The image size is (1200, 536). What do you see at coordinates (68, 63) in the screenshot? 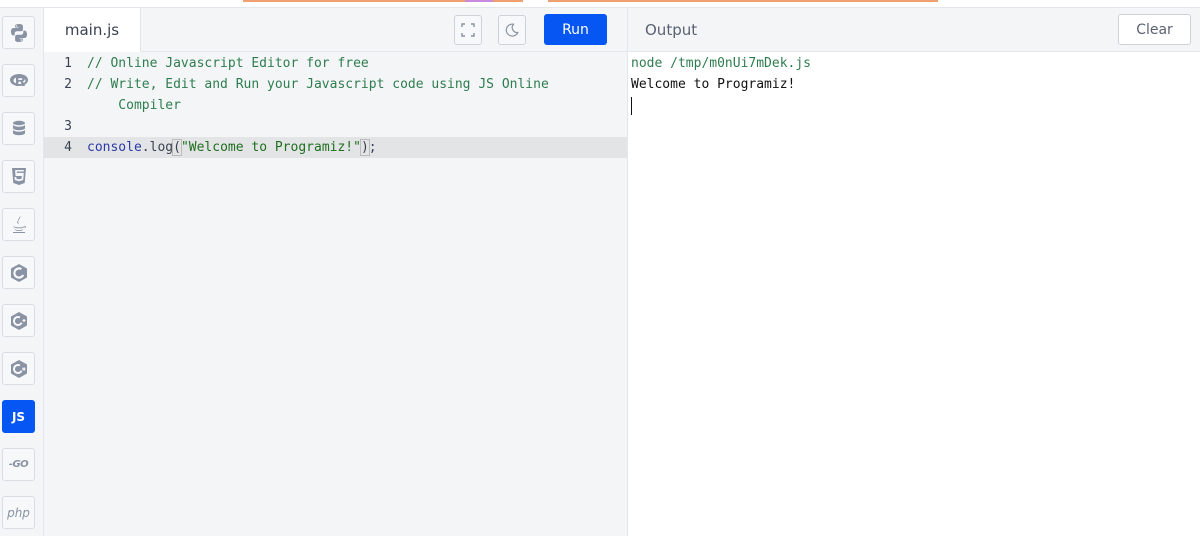
I see `line-number: 1` at bounding box center [68, 63].